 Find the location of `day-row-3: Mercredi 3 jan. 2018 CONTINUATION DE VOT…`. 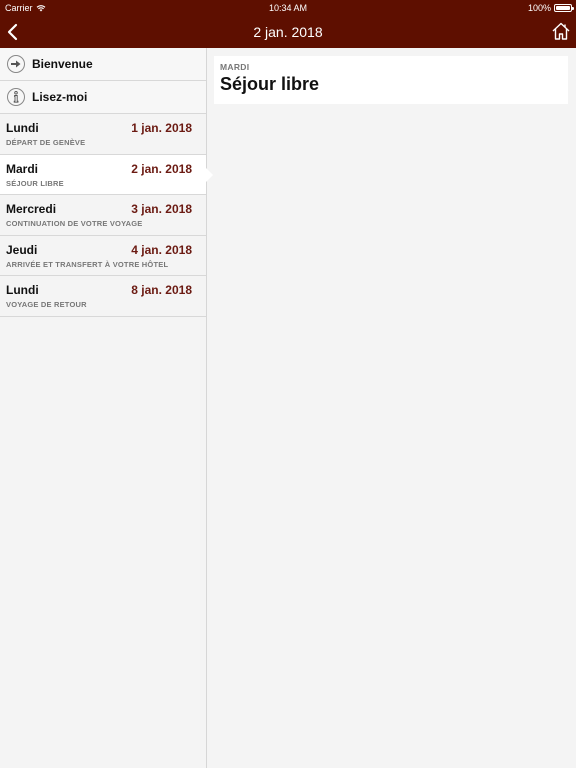

day-row-3: Mercredi 3 jan. 2018 CONTINUATION DE VOT… is located at coordinates (103, 215).